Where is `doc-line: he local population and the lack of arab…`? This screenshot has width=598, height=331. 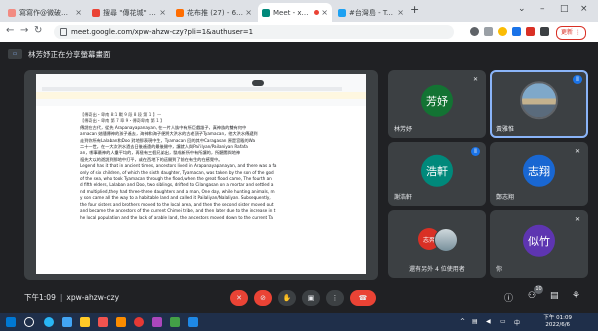
doc-line: he local population and the lack of arab… is located at coordinates (176, 217).